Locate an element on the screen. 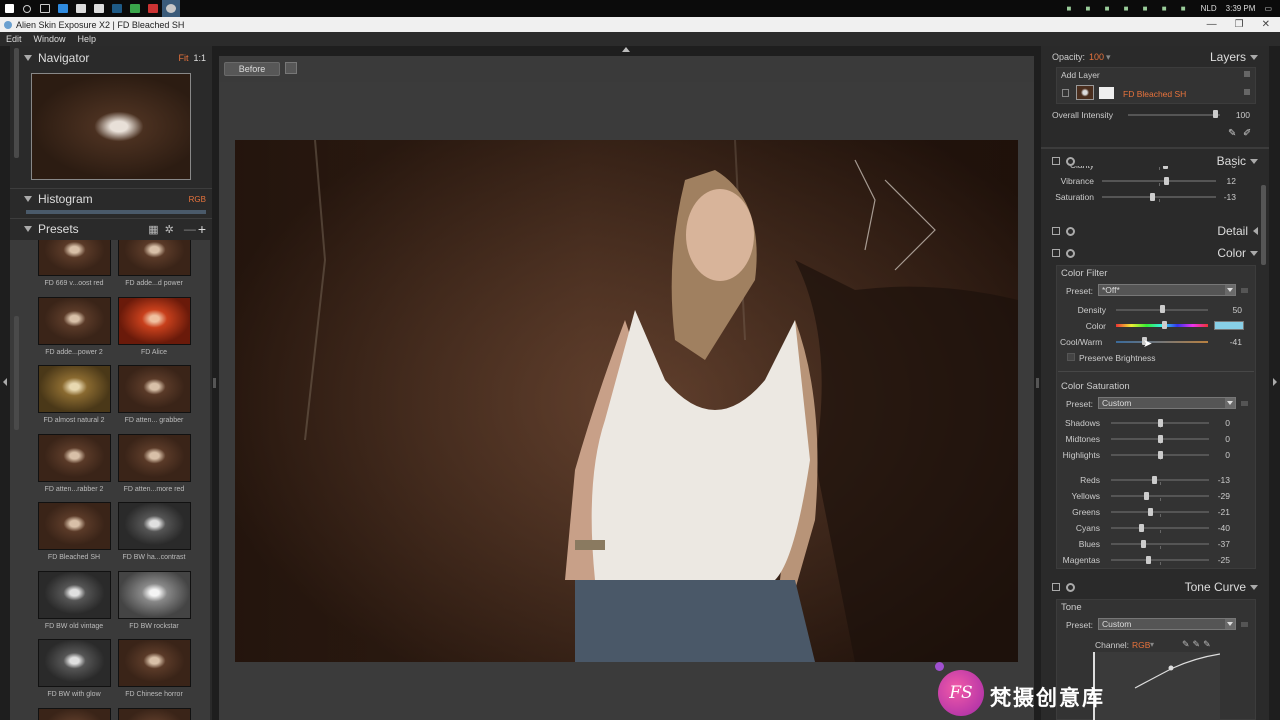  layer-visibility-icon is located at coordinates (1065, 93).